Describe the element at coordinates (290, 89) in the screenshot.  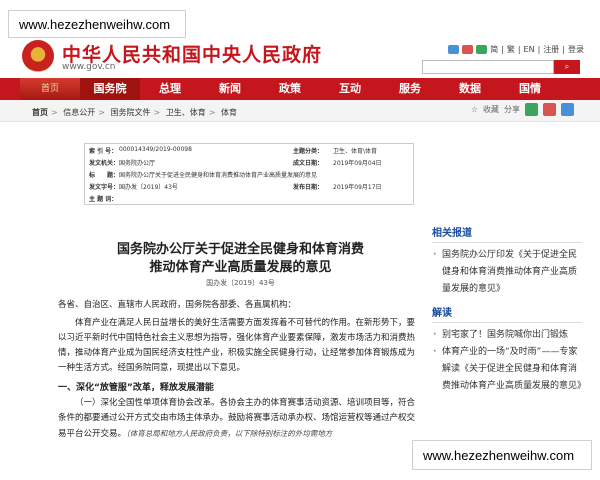
I see `nav-policy: 政策` at that location.